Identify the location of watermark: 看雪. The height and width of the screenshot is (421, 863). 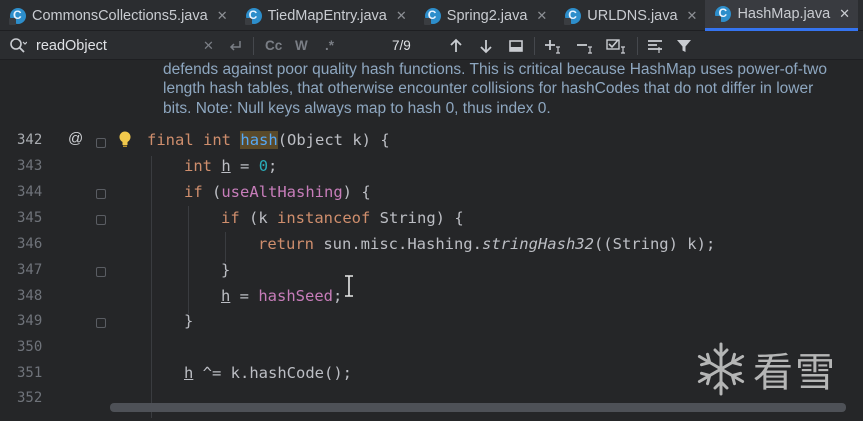
(765, 369).